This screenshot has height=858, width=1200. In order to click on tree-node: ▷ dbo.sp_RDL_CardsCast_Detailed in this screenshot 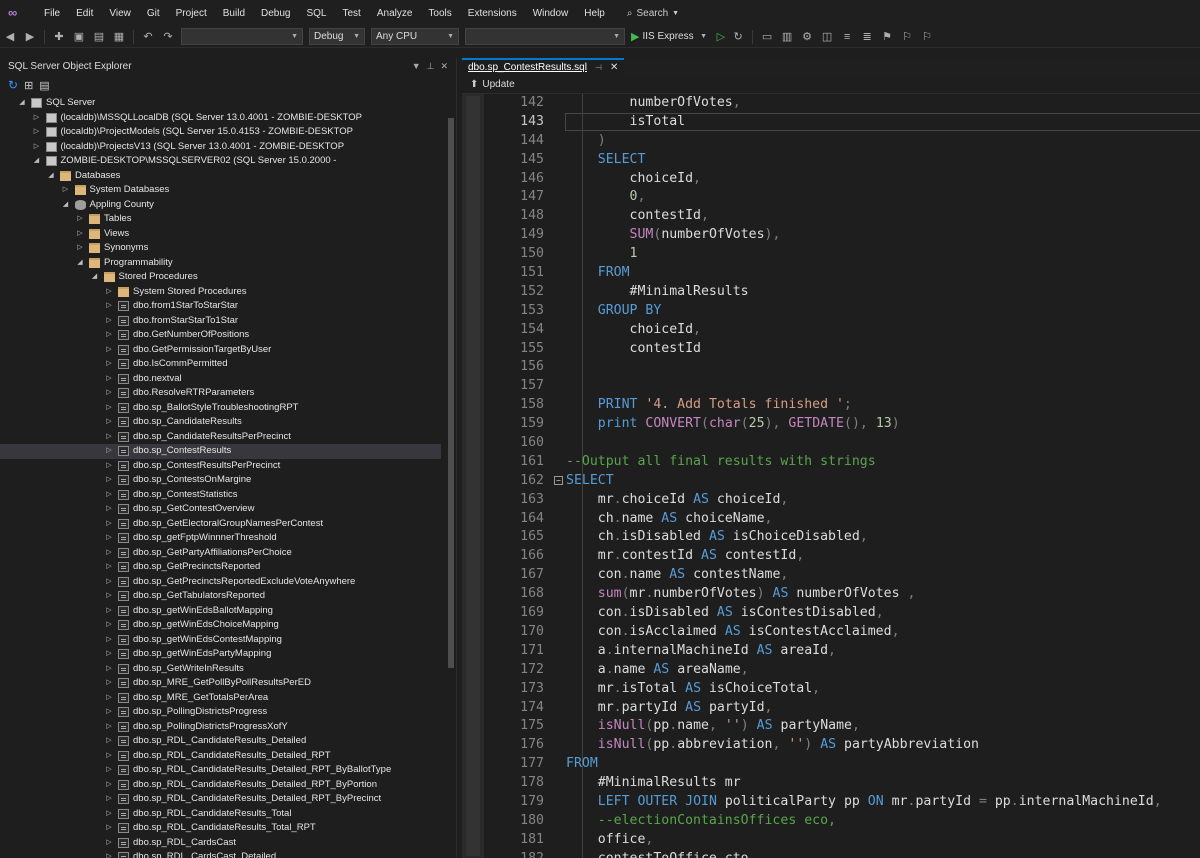, I will do `click(220, 854)`.